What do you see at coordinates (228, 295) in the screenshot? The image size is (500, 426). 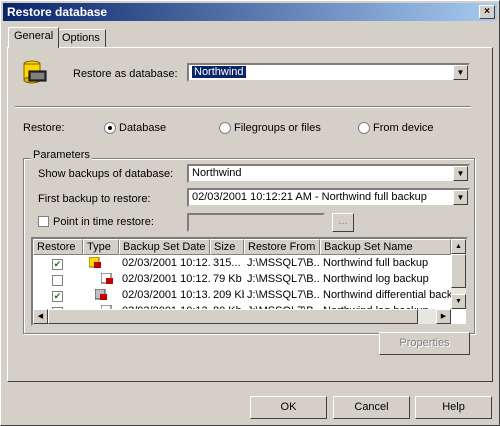 I see `row-size: 209 Kb` at bounding box center [228, 295].